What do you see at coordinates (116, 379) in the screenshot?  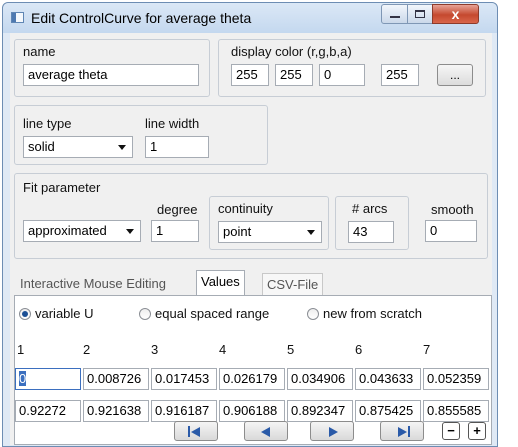 I see `u-value-cell: 0.008726` at bounding box center [116, 379].